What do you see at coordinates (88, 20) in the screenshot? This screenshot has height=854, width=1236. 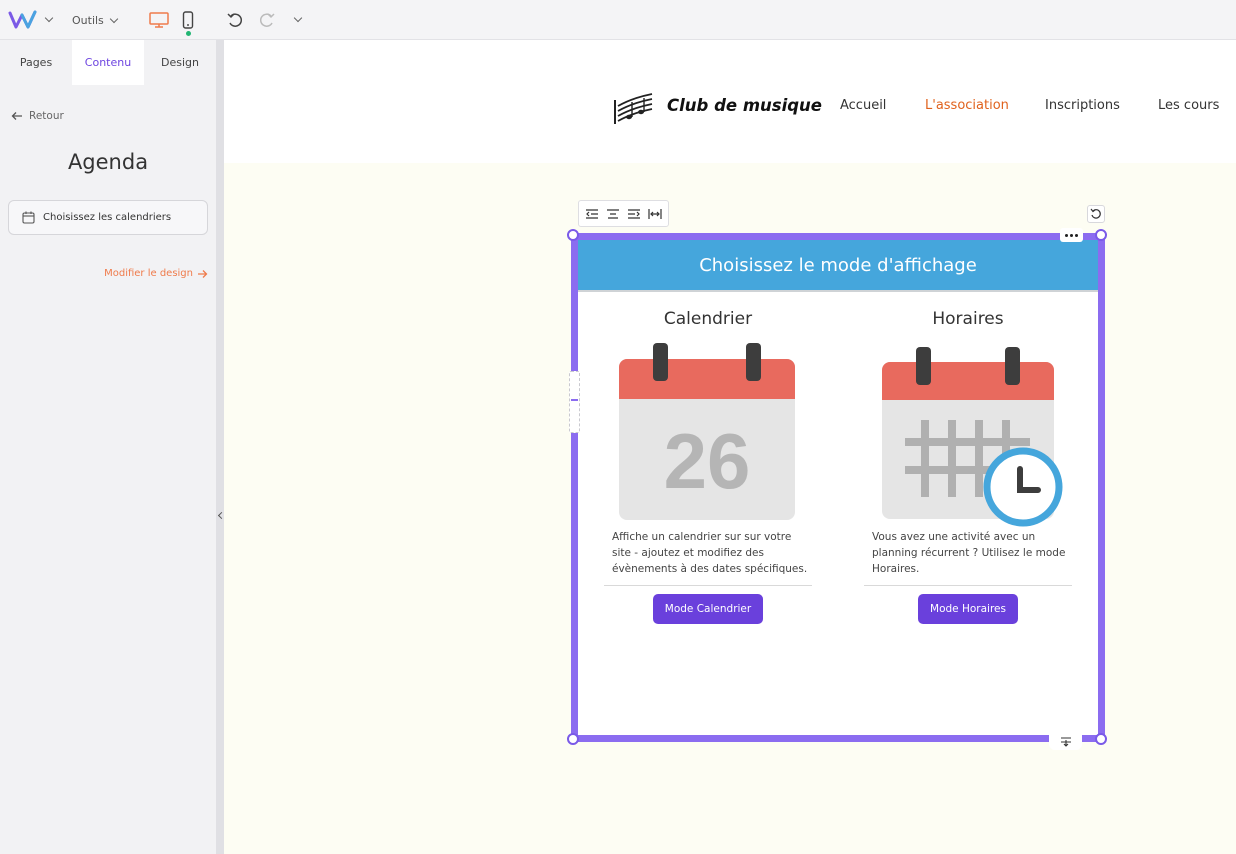 I see `tools-label: Outils` at bounding box center [88, 20].